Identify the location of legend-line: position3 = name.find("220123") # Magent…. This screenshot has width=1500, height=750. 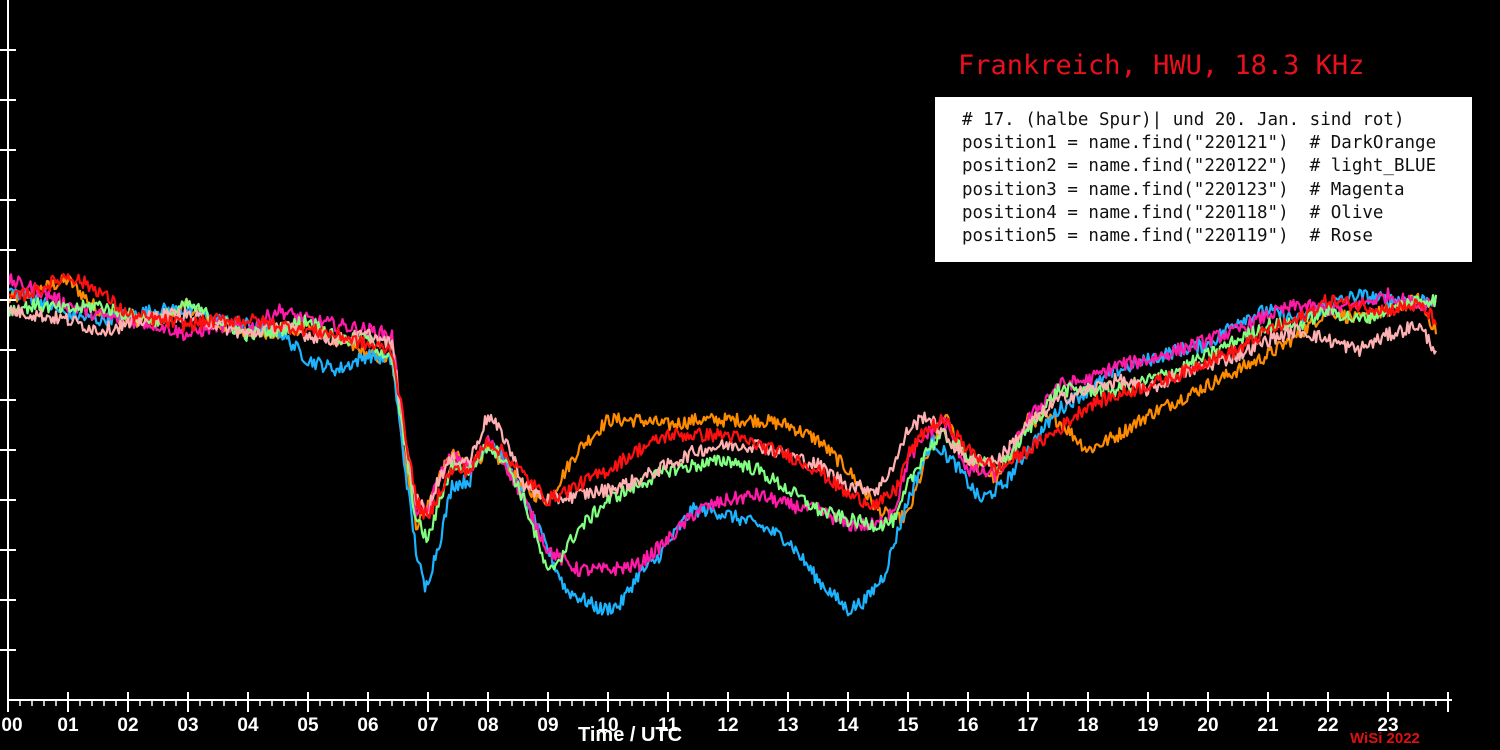
(1183, 189).